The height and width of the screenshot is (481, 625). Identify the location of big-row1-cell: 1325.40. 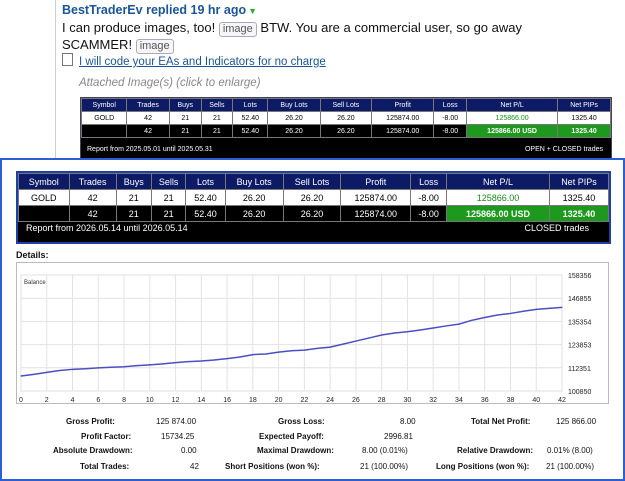
(579, 197).